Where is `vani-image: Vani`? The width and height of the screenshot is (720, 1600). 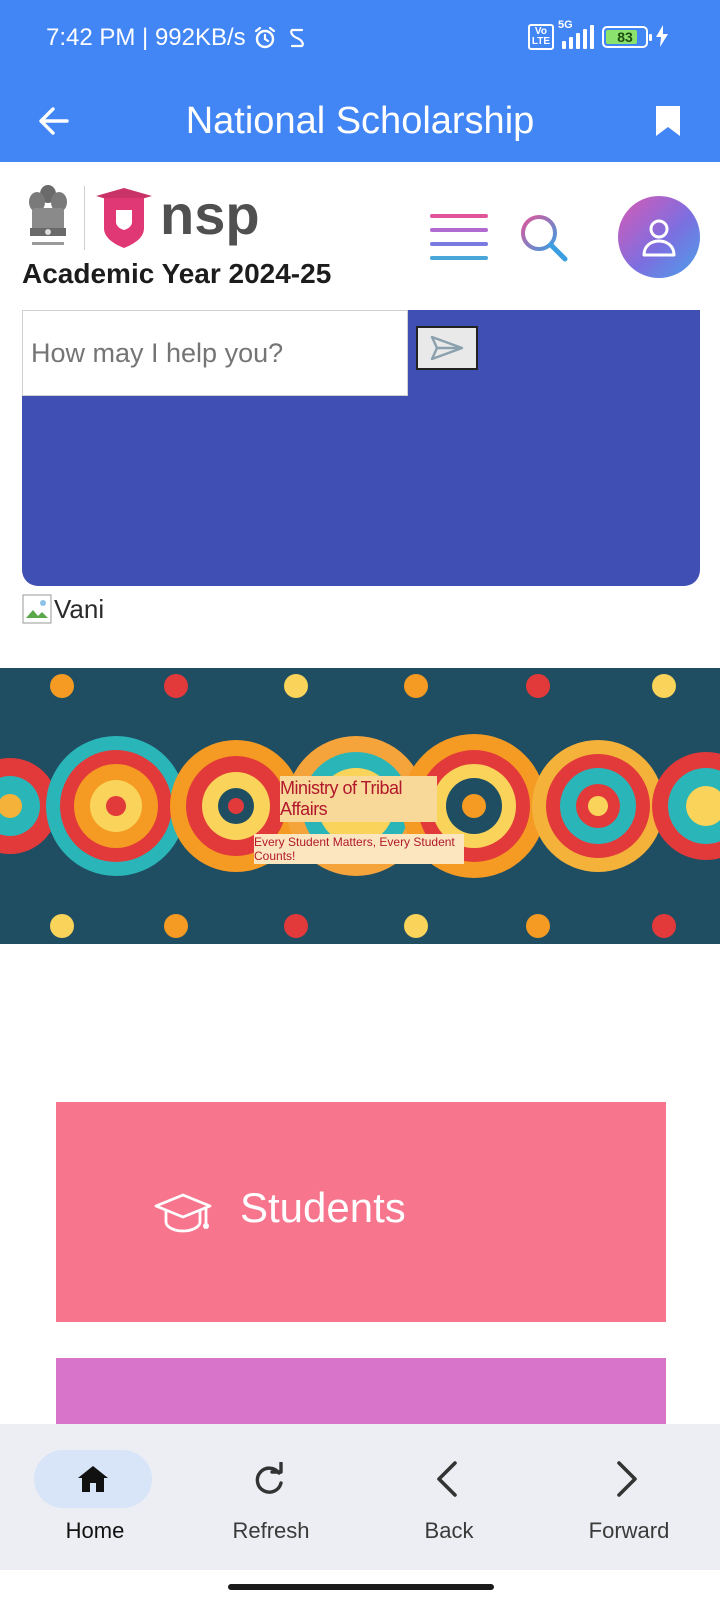
vani-image: Vani is located at coordinates (63, 609).